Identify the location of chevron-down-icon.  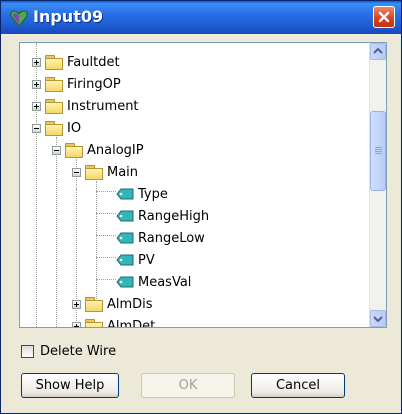
(378, 319).